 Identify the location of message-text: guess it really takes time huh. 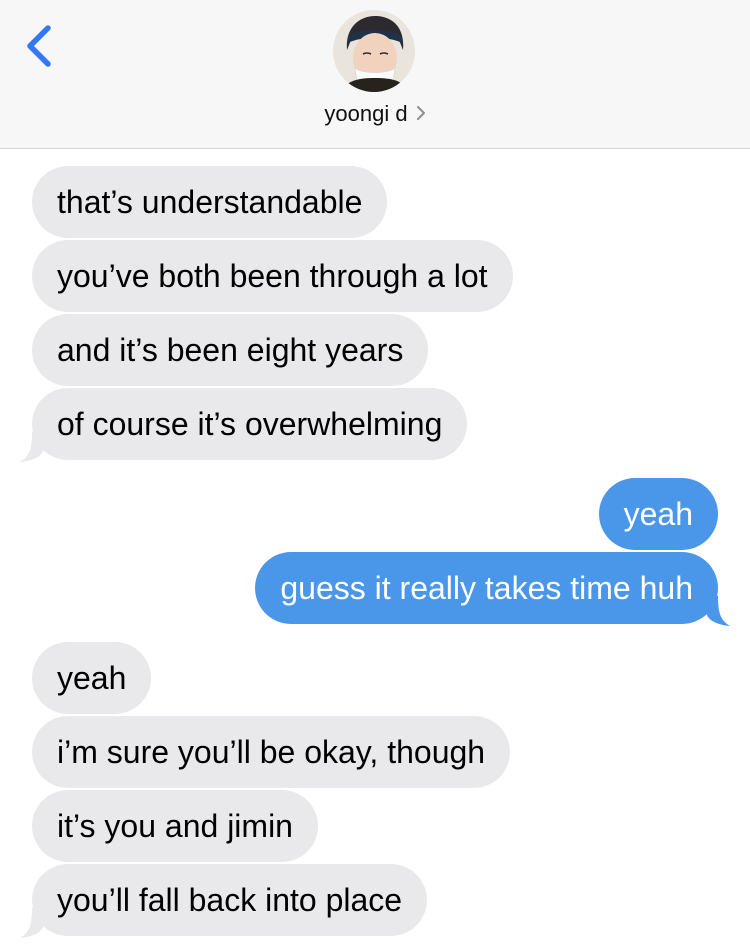
(486, 588).